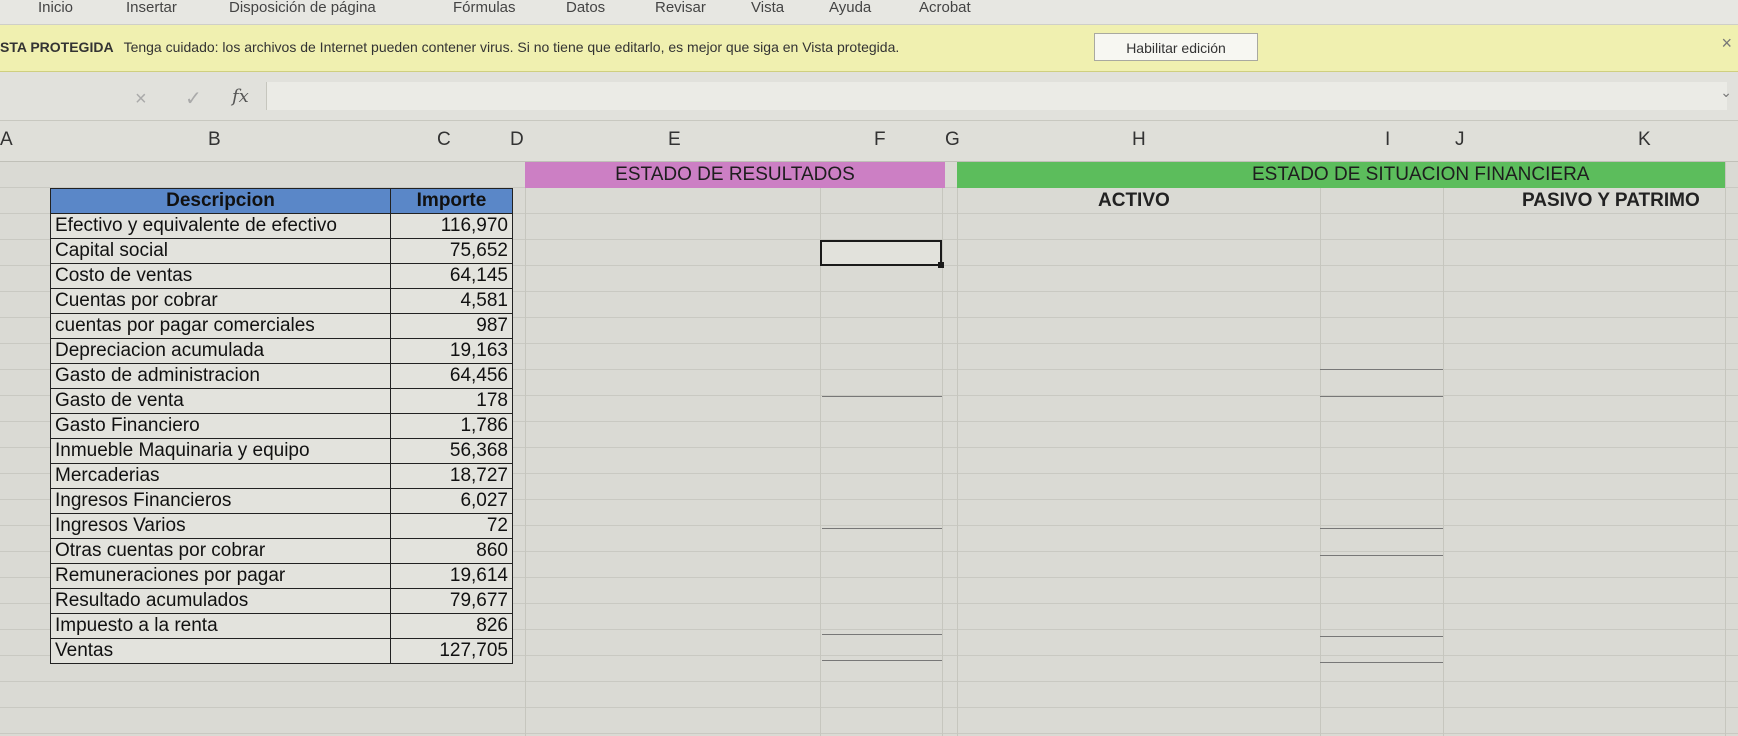 This screenshot has height=736, width=1738. I want to click on account-name-cell: Mercaderias, so click(220, 476).